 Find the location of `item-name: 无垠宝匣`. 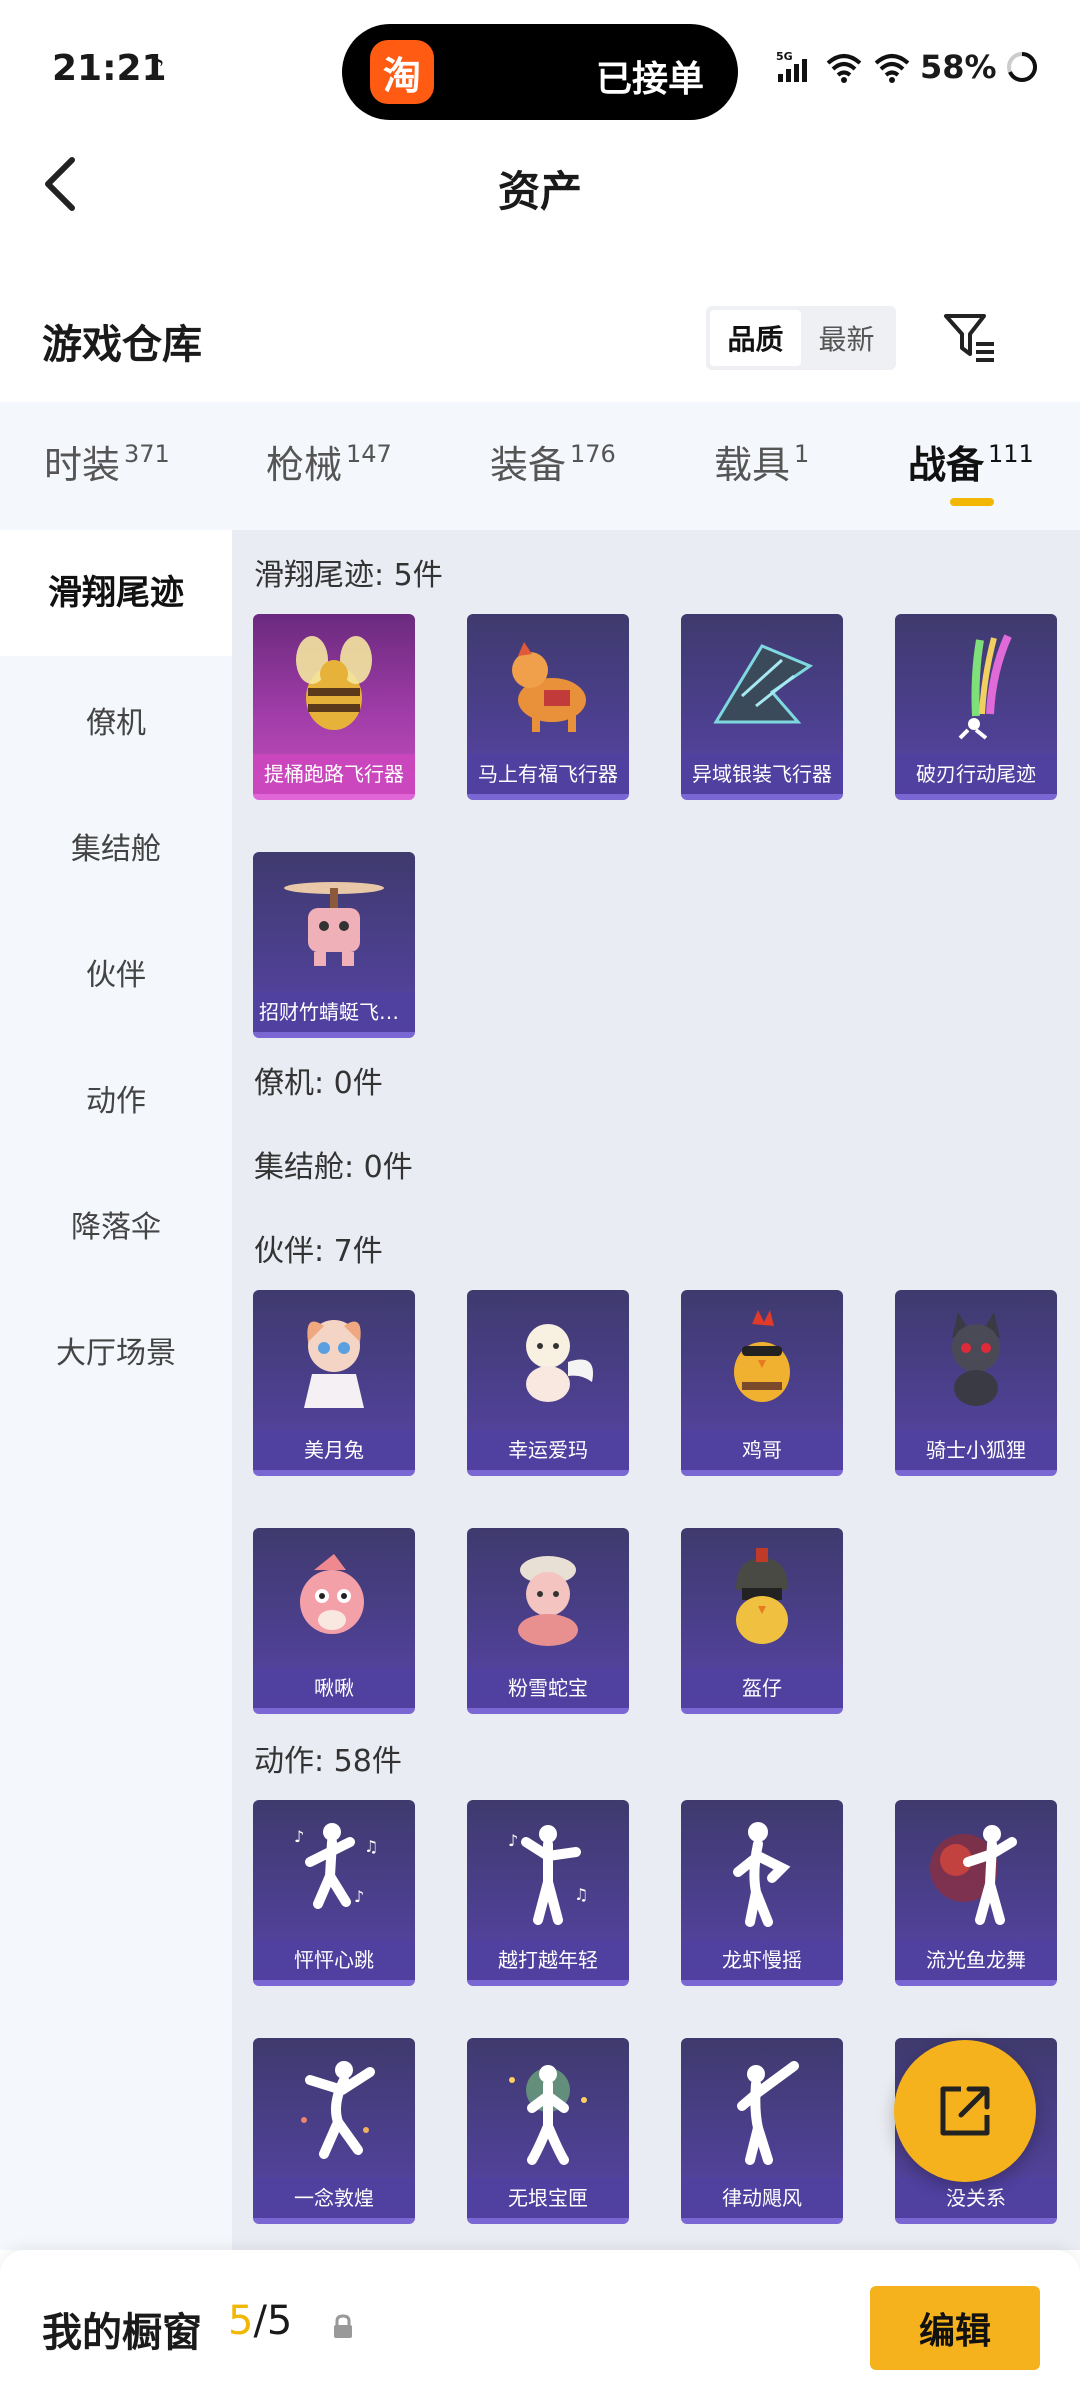

item-name: 无垠宝匣 is located at coordinates (548, 2198).